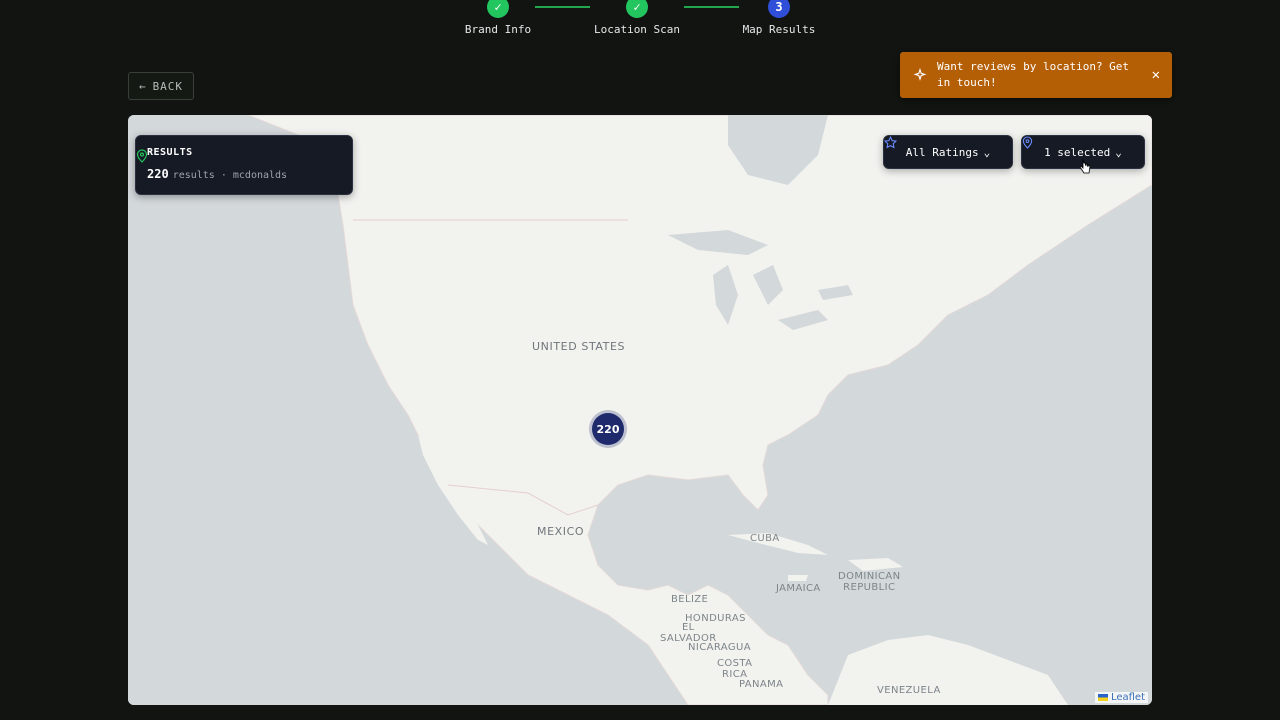  I want to click on toast-line-2: in touch!, so click(967, 82).